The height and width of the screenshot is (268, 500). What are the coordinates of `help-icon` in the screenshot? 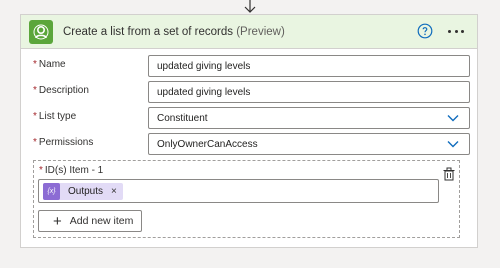 It's located at (425, 31).